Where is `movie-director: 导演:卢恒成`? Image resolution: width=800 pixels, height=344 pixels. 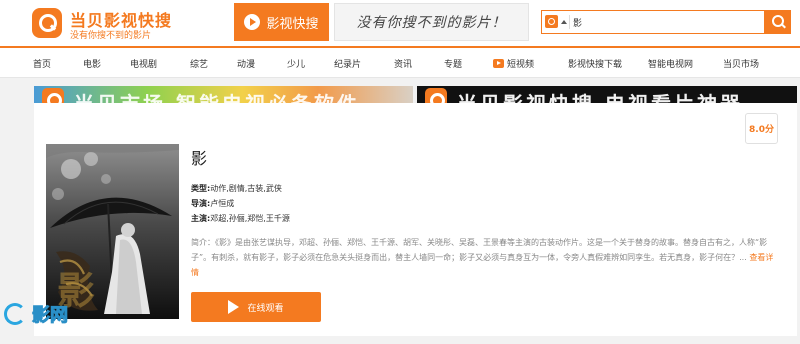
movie-director: 导演:卢恒成 is located at coordinates (213, 203).